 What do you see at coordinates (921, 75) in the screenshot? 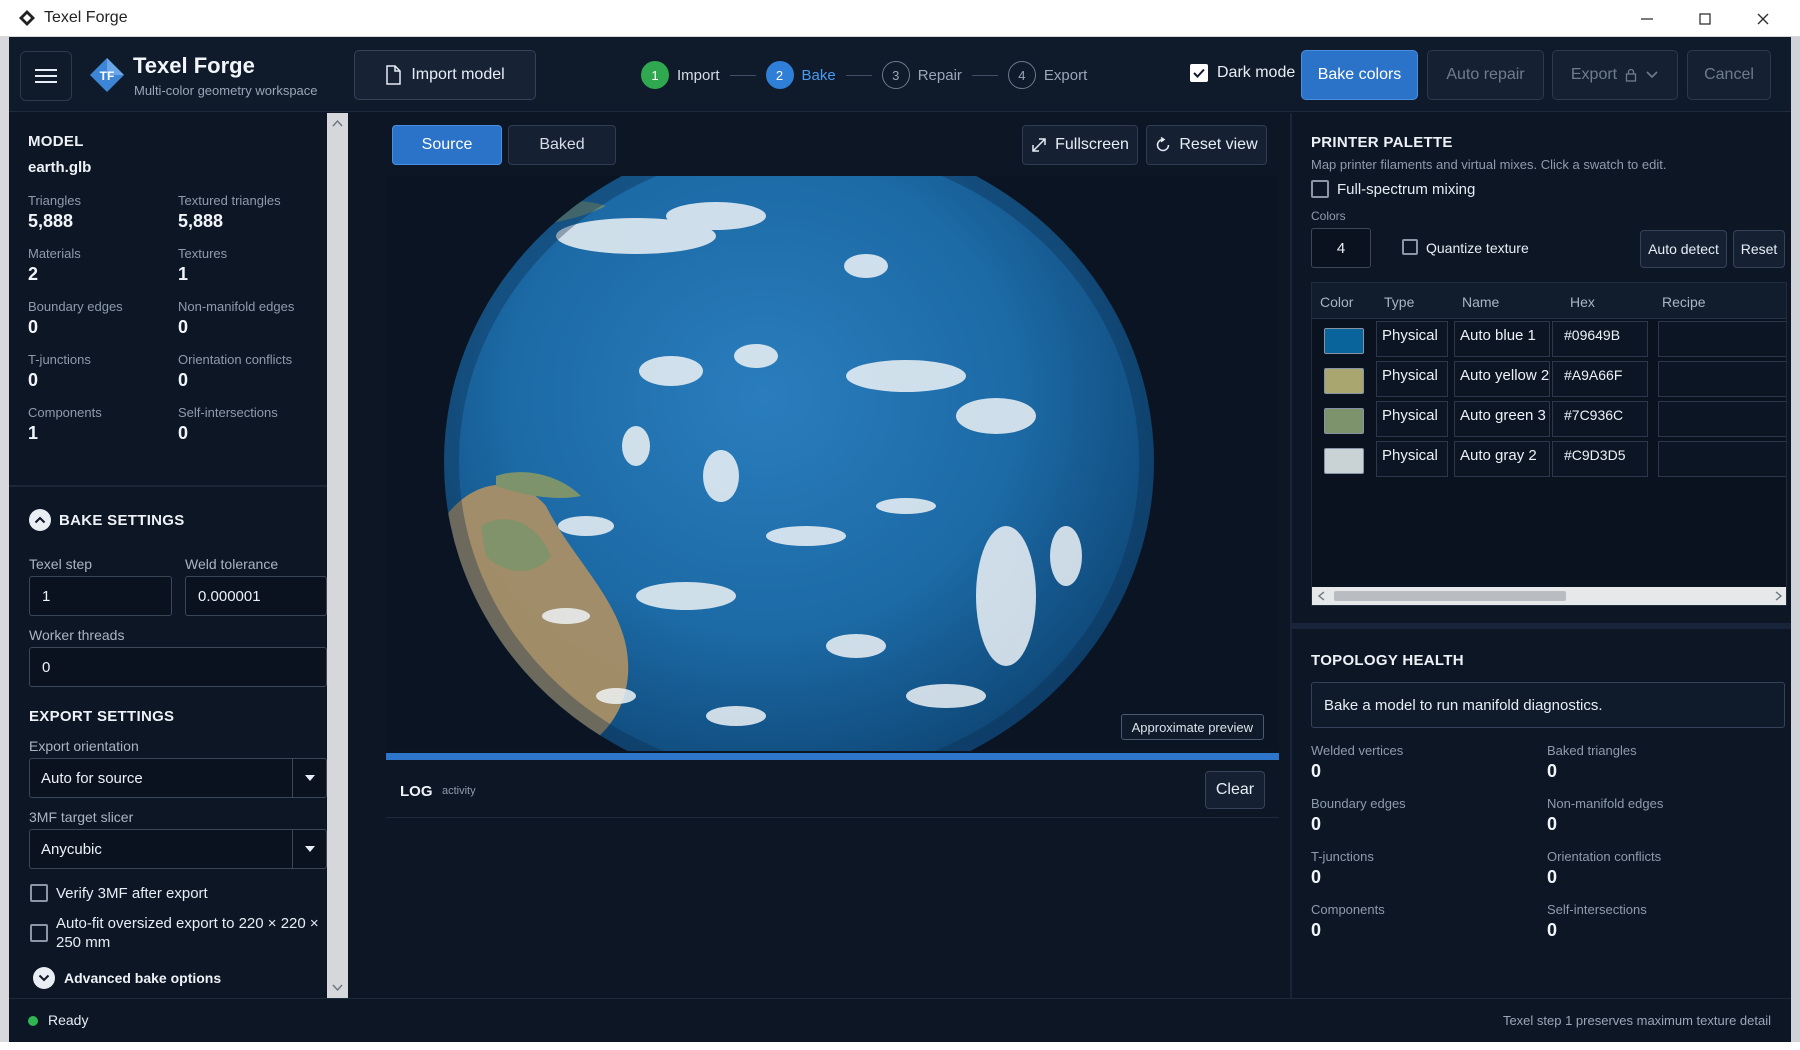
I see `step-repair: 3 Repair` at bounding box center [921, 75].